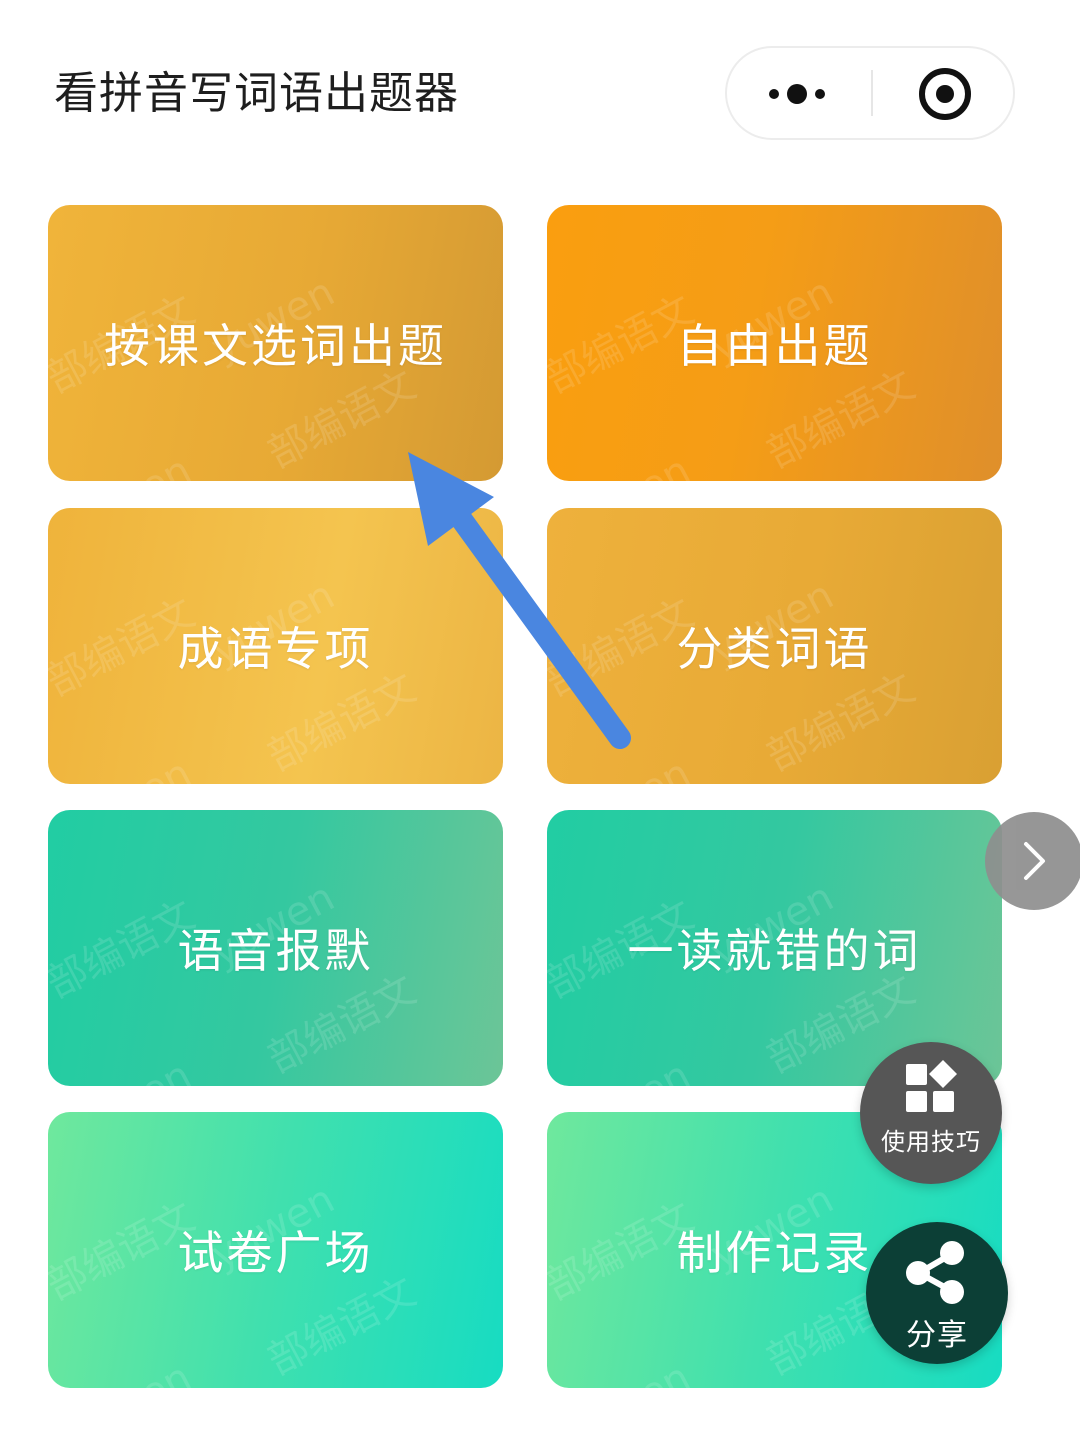 This screenshot has height=1429, width=1080. I want to click on more-button, so click(799, 93).